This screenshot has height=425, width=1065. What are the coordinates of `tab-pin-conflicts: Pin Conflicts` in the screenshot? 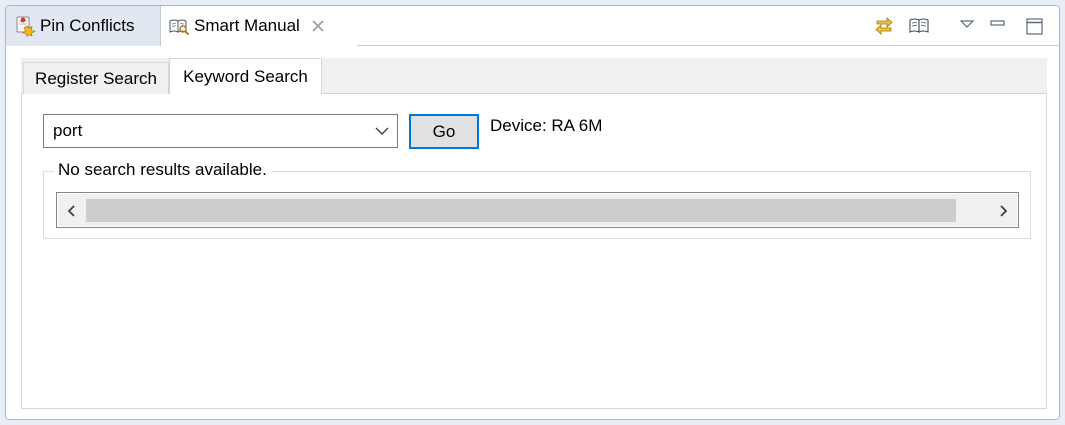 It's located at (83, 26).